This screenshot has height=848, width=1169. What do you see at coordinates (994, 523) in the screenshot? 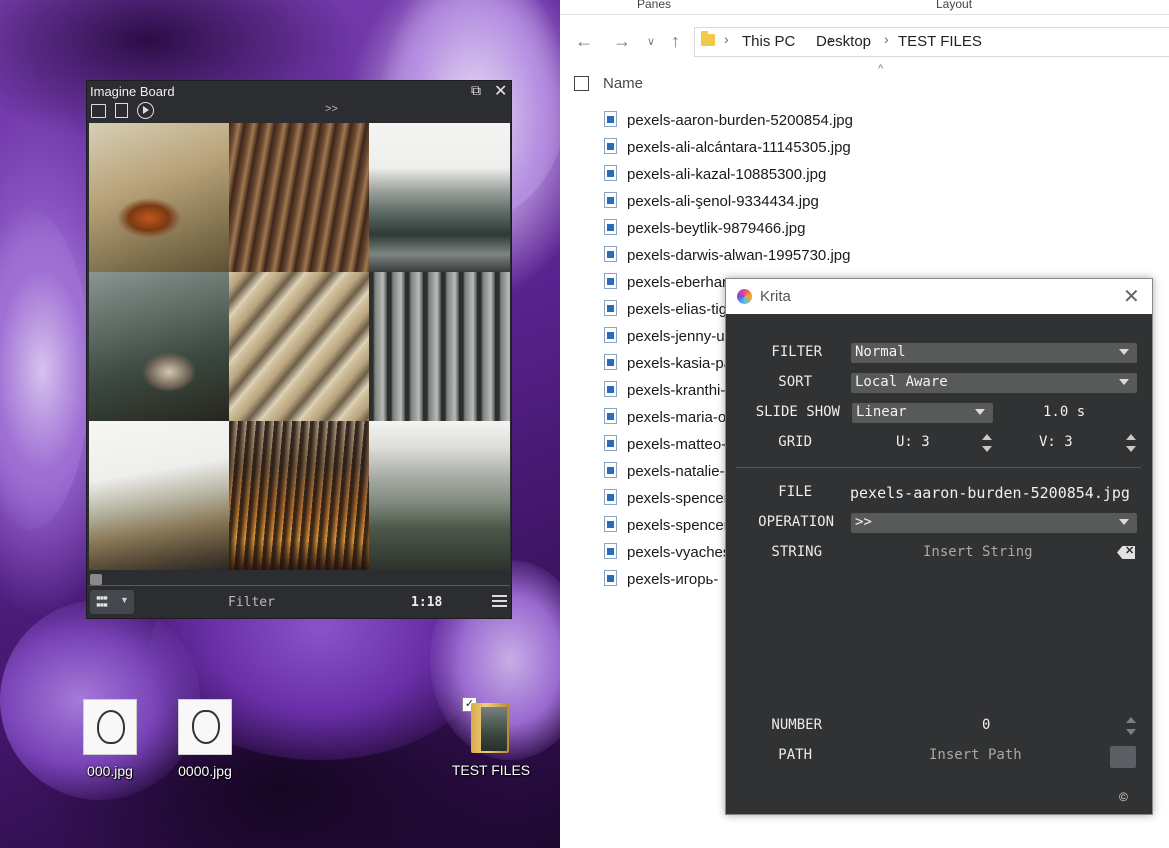
I see `operation-dropdown: >>` at bounding box center [994, 523].